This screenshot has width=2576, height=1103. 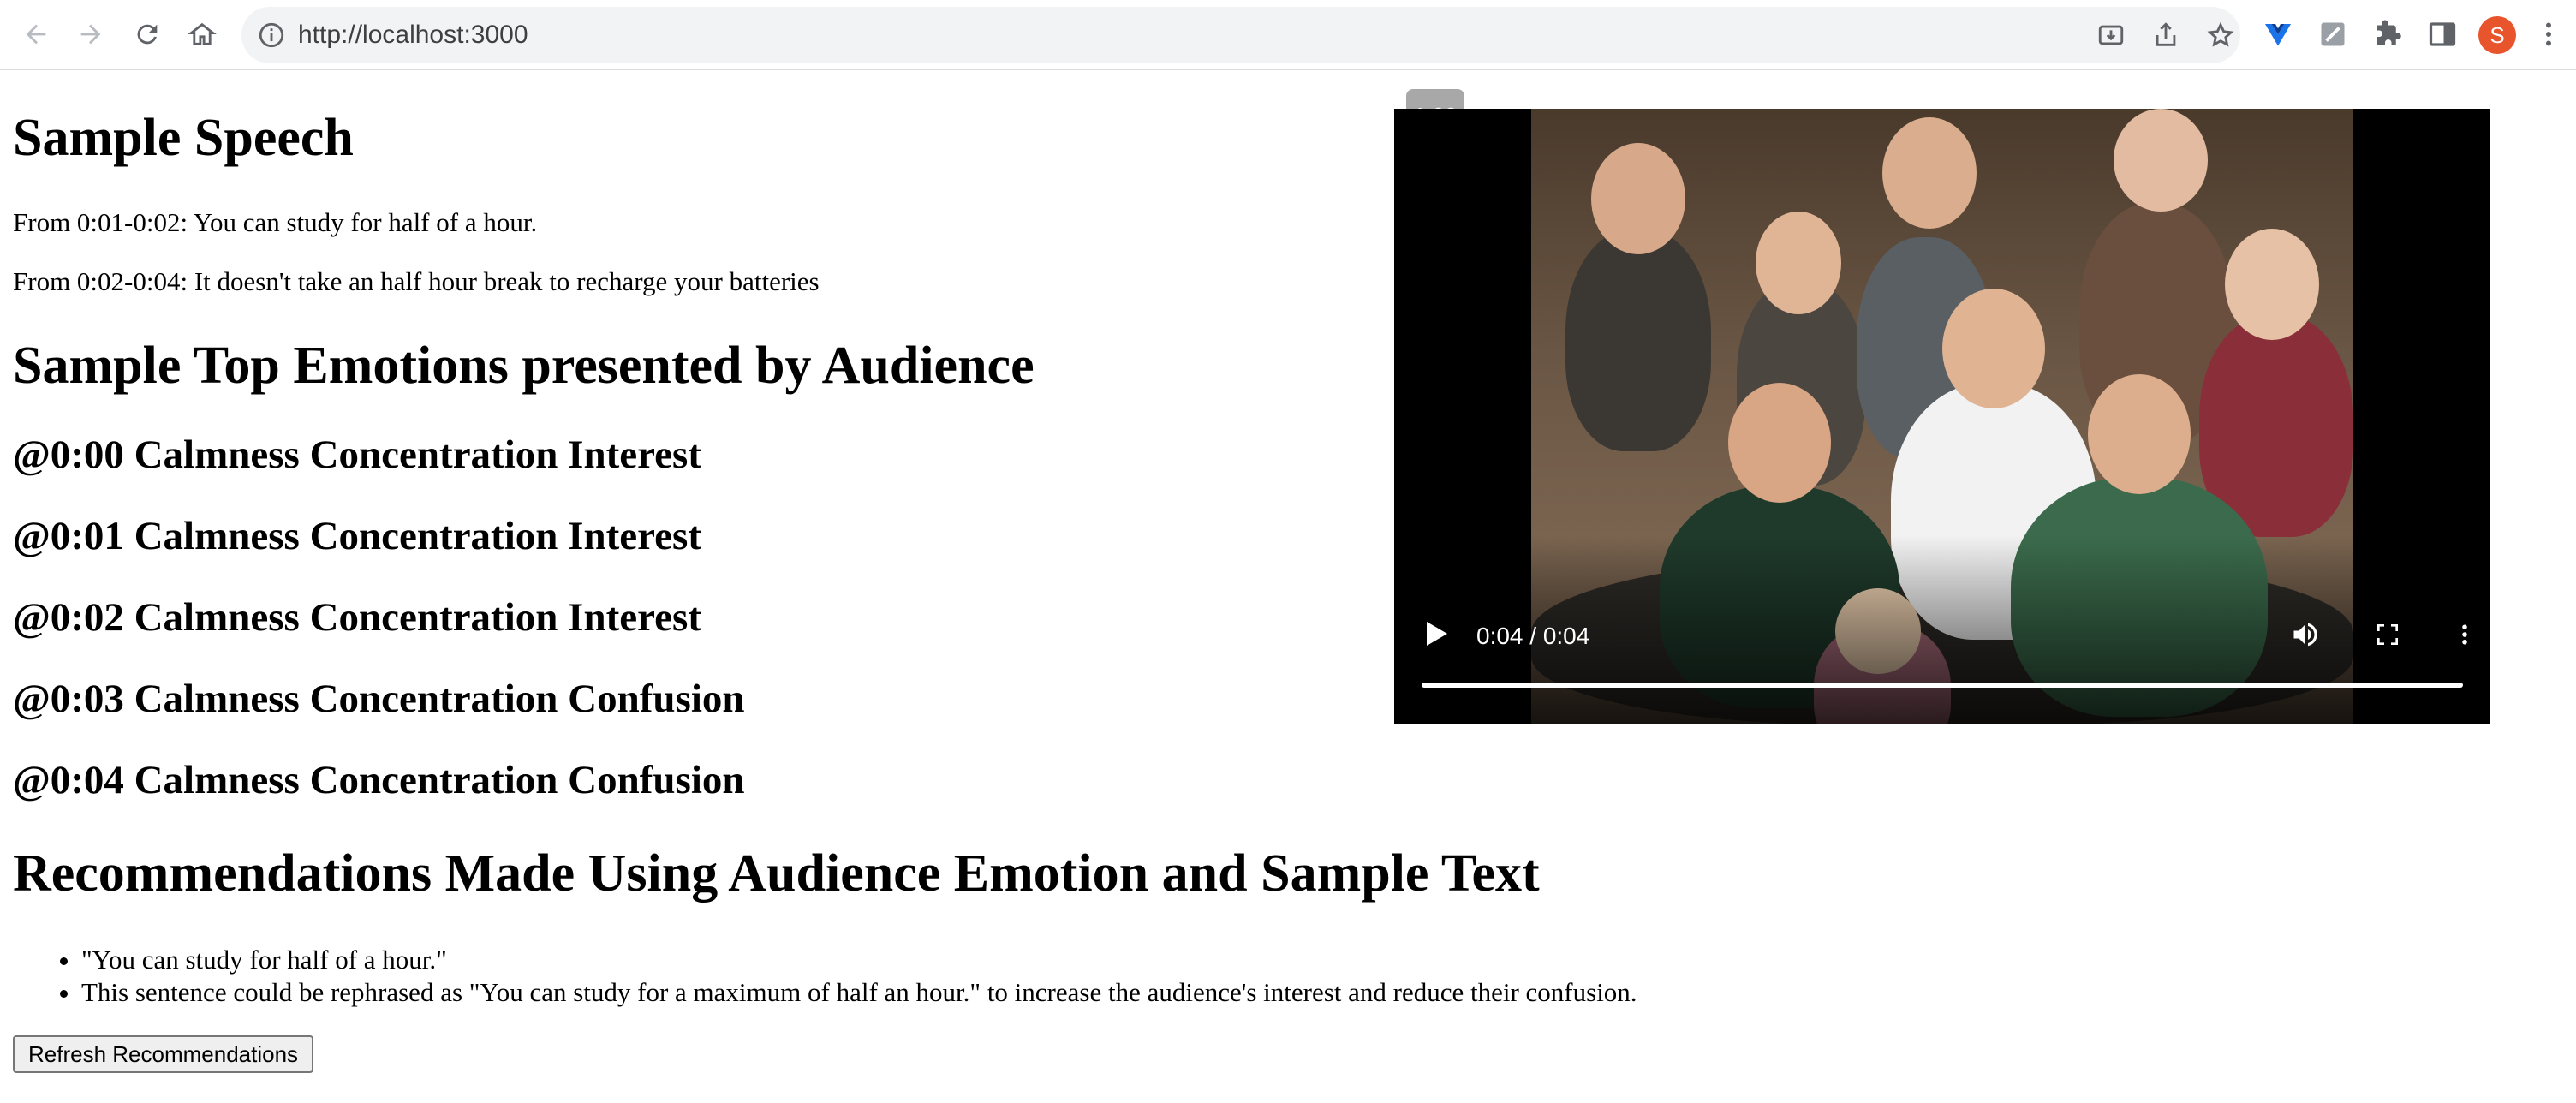 I want to click on profile-avatar: S, so click(x=2497, y=35).